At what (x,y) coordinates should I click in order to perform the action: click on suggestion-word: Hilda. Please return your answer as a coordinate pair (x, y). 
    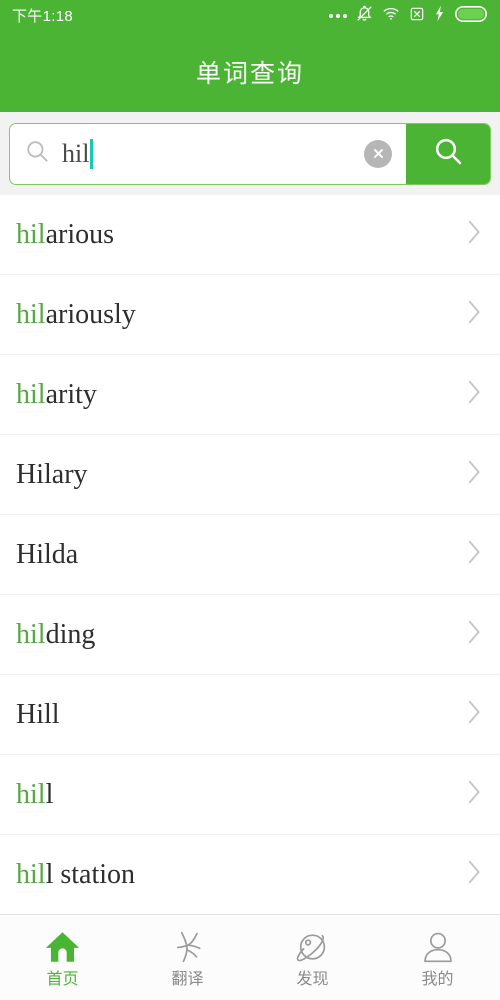
    Looking at the image, I should click on (241, 555).